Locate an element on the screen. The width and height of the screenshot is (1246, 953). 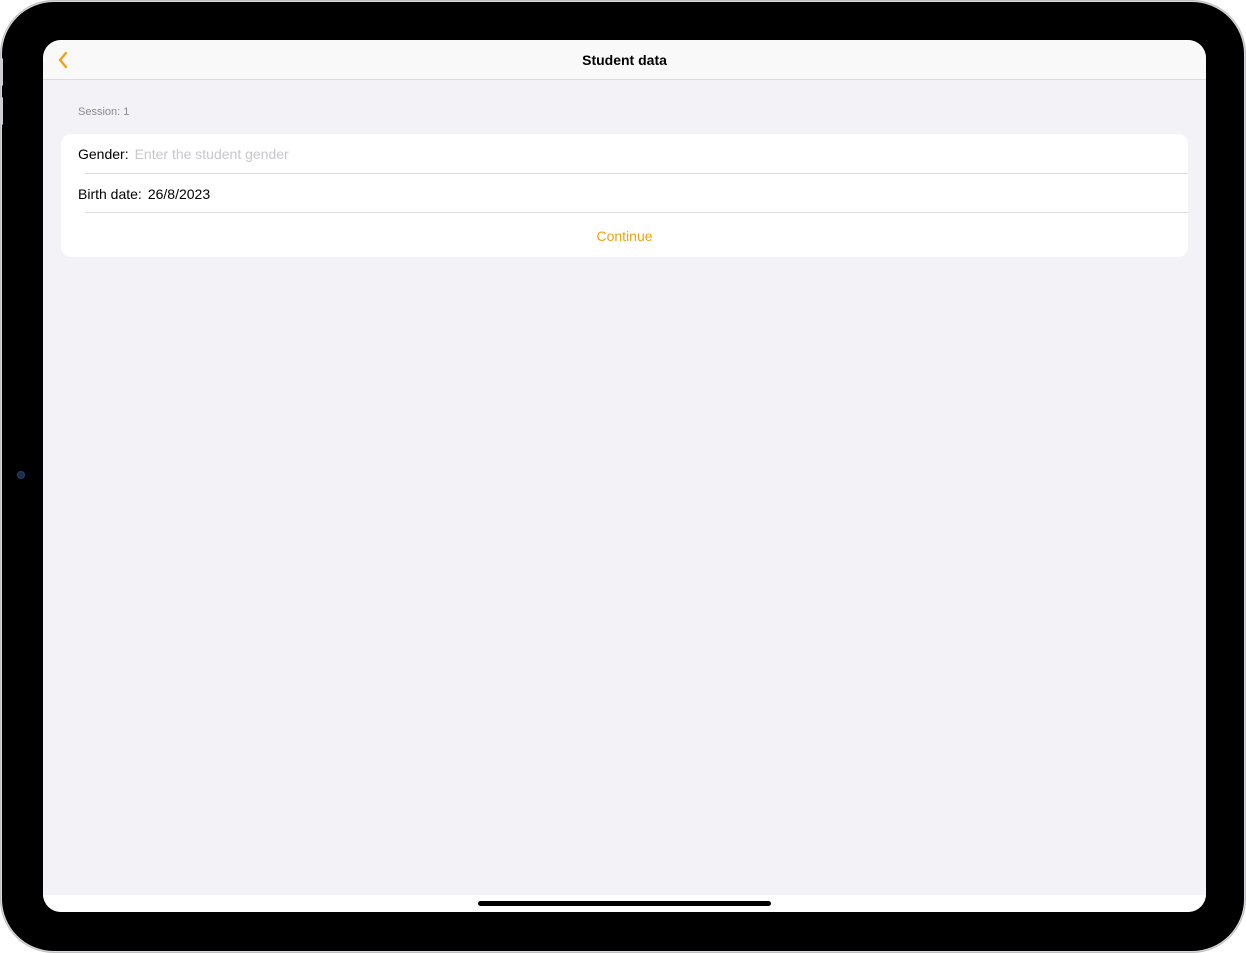
home-indicator-area is located at coordinates (624, 903).